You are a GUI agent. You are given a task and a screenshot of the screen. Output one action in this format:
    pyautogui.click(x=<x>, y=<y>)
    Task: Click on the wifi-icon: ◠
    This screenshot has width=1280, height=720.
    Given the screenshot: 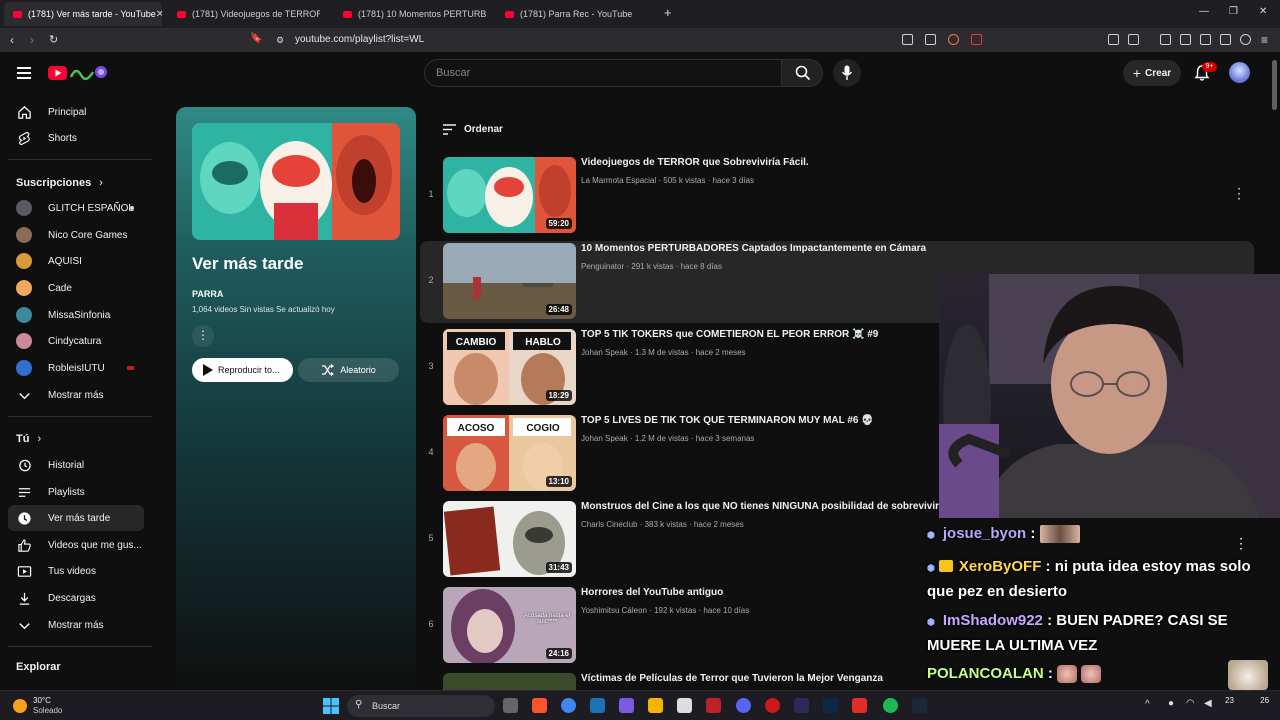 What is the action you would take?
    pyautogui.click(x=1190, y=703)
    